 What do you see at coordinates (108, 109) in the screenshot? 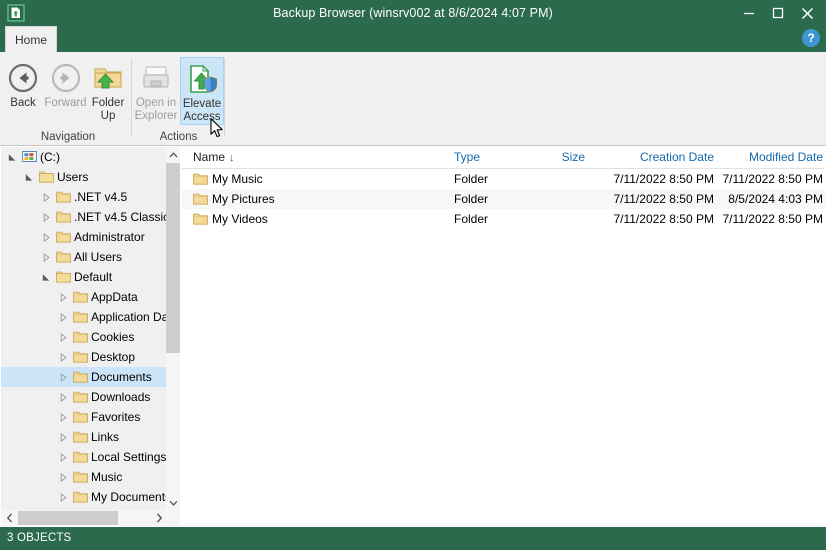
I see `folder-up-button-label: Folder Up` at bounding box center [108, 109].